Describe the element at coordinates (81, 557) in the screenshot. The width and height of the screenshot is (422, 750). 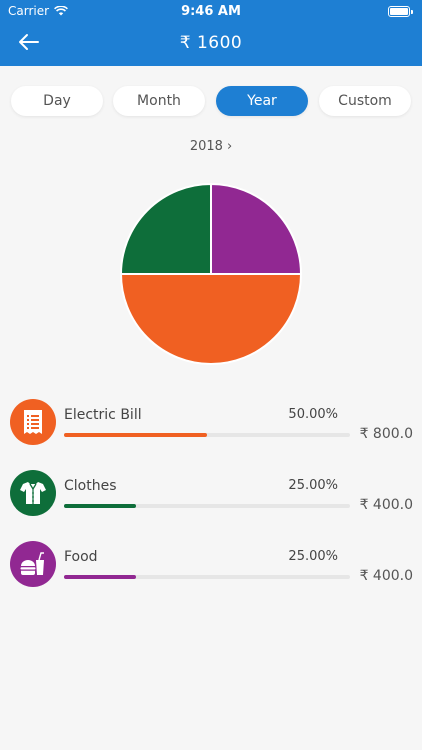
I see `category-name: Food` at that location.